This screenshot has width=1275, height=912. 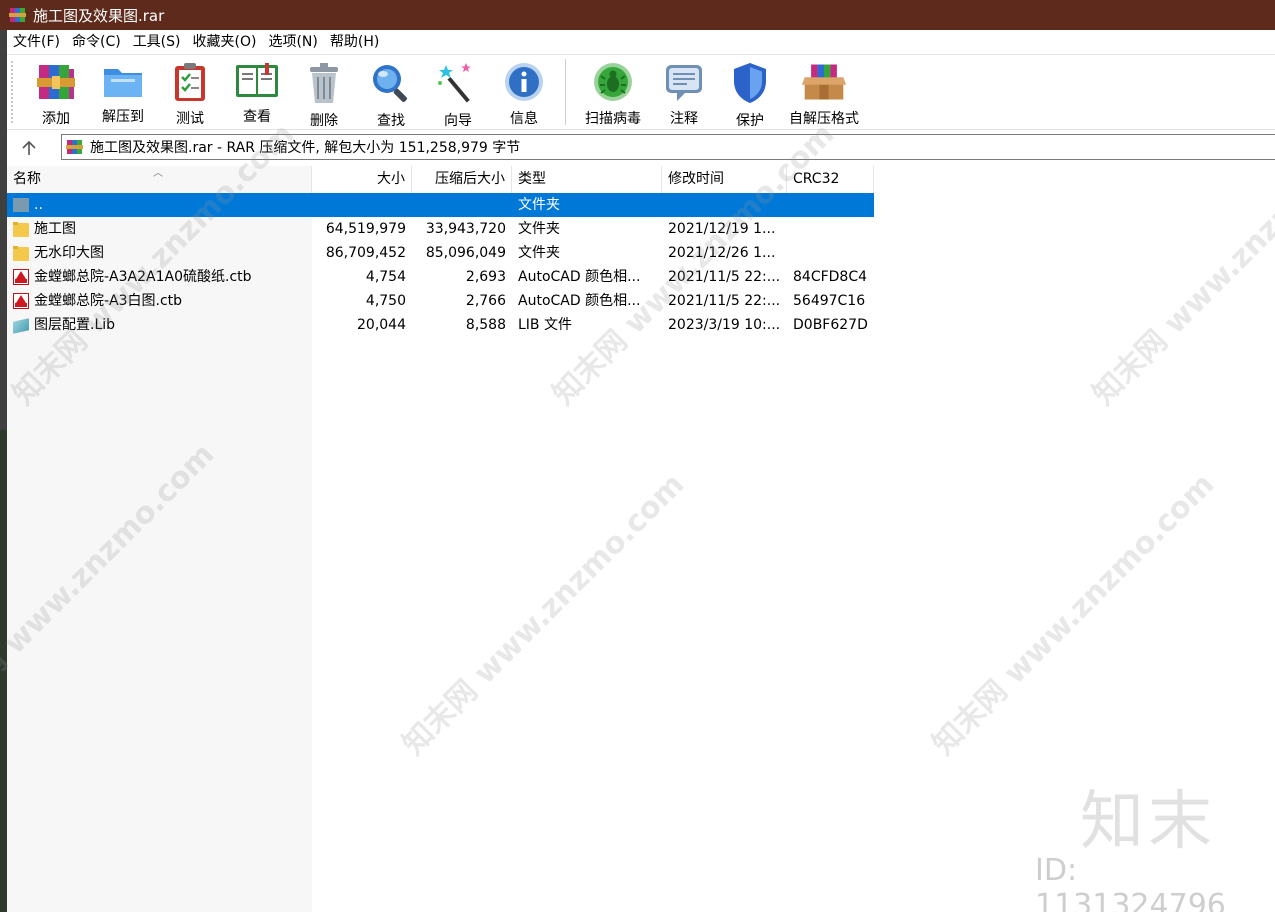 I want to click on find-button: 查找, so click(x=391, y=92).